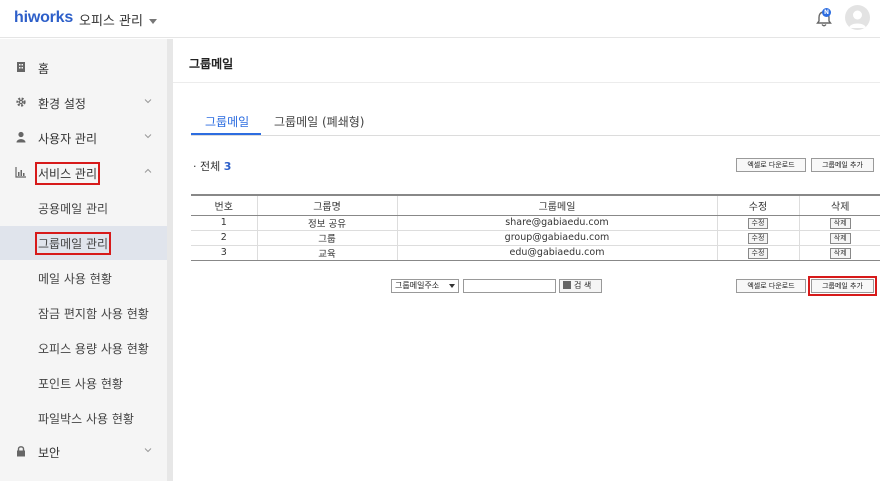 The height and width of the screenshot is (481, 880). What do you see at coordinates (80, 384) in the screenshot?
I see `sidebar-subitem-label: 포인트 사용 현황` at bounding box center [80, 384].